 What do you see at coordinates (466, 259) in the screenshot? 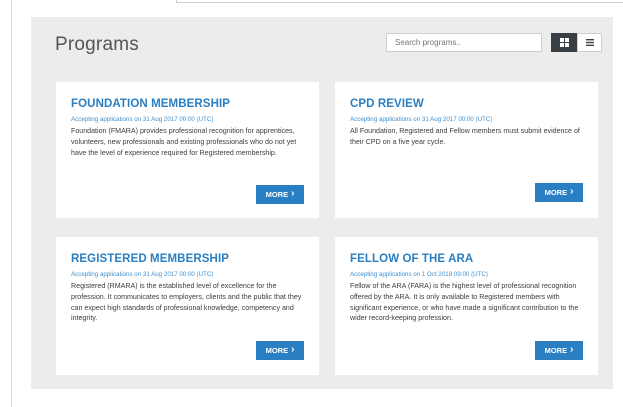
I see `card-title: FELLOW OF THE ARA` at bounding box center [466, 259].